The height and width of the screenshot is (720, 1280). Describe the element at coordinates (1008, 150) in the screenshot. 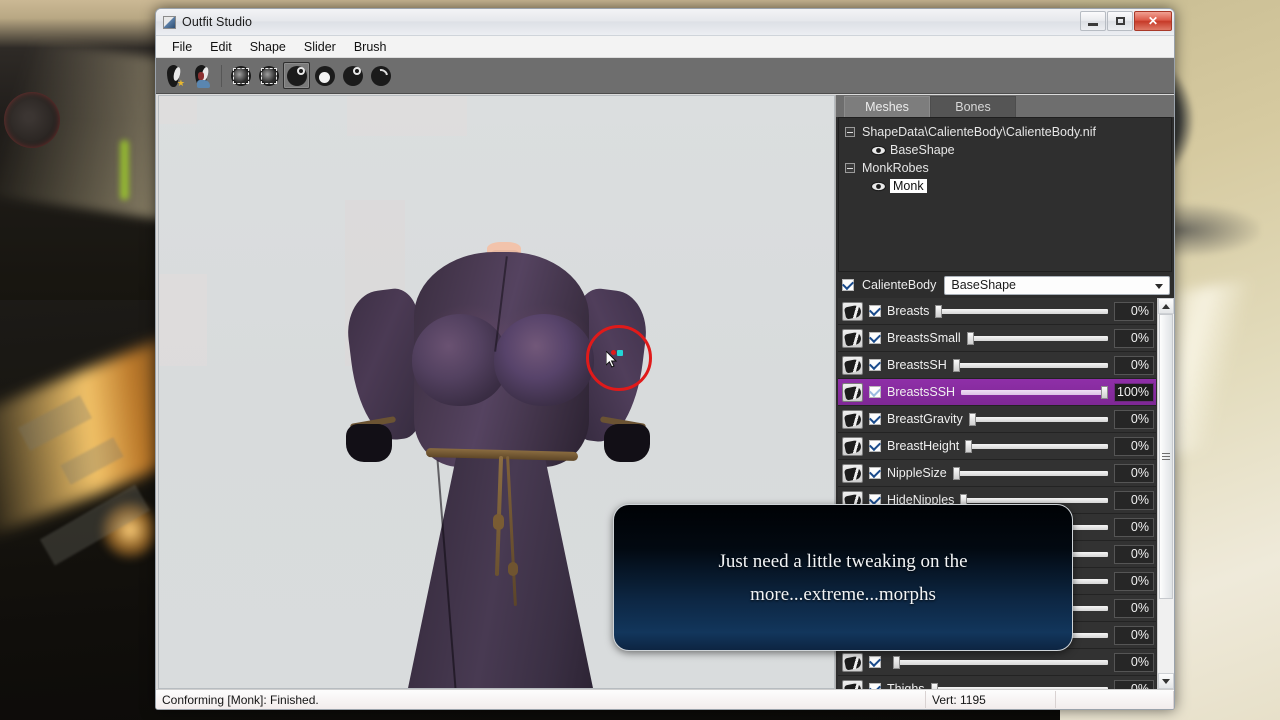

I see `tree-item-baseshape: BaseShape` at that location.